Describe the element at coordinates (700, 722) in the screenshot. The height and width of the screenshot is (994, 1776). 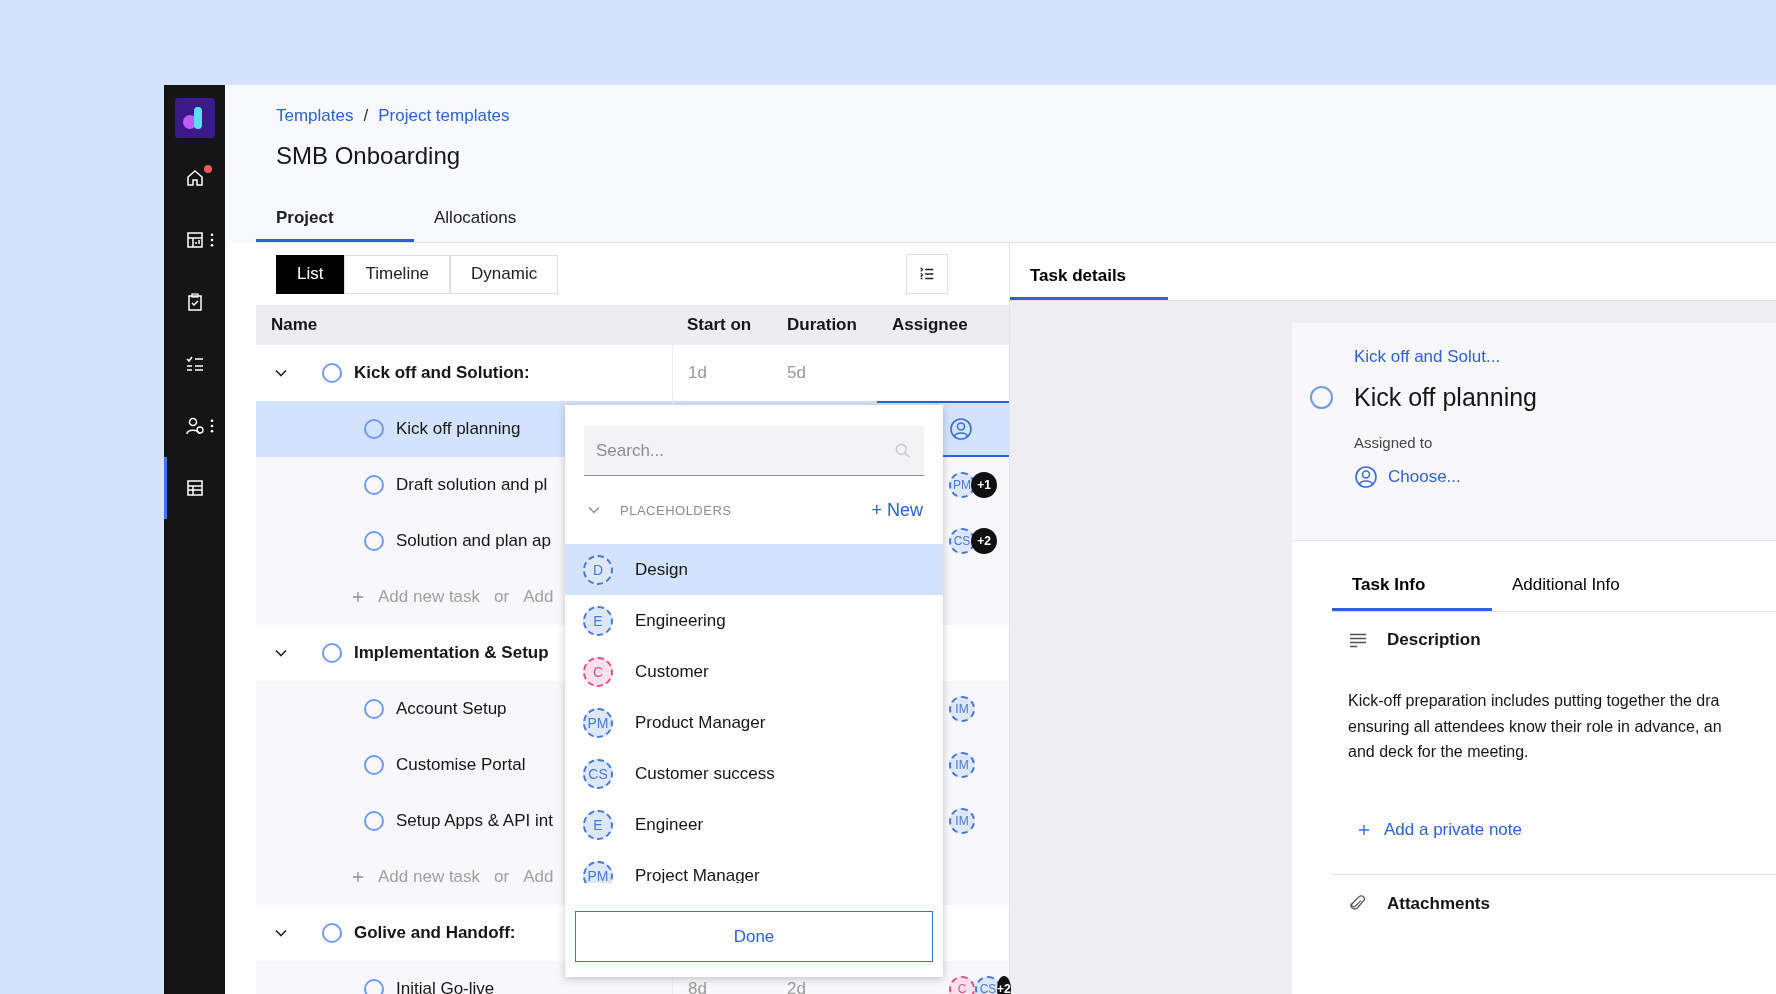
I see `option-label: Product Manager` at that location.